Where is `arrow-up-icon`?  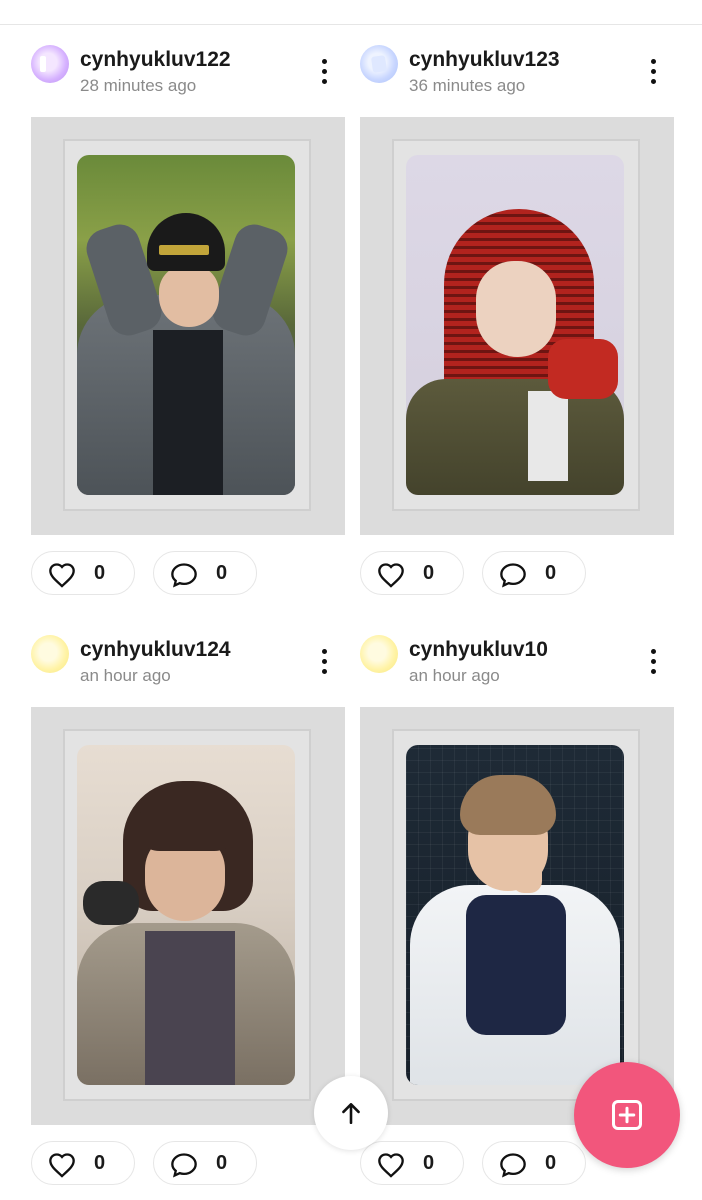
arrow-up-icon is located at coordinates (351, 1114).